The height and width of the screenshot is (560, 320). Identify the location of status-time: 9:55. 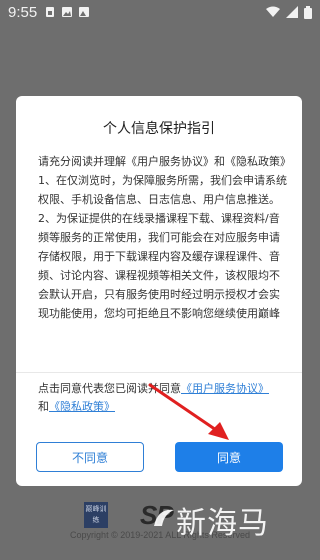
(23, 12).